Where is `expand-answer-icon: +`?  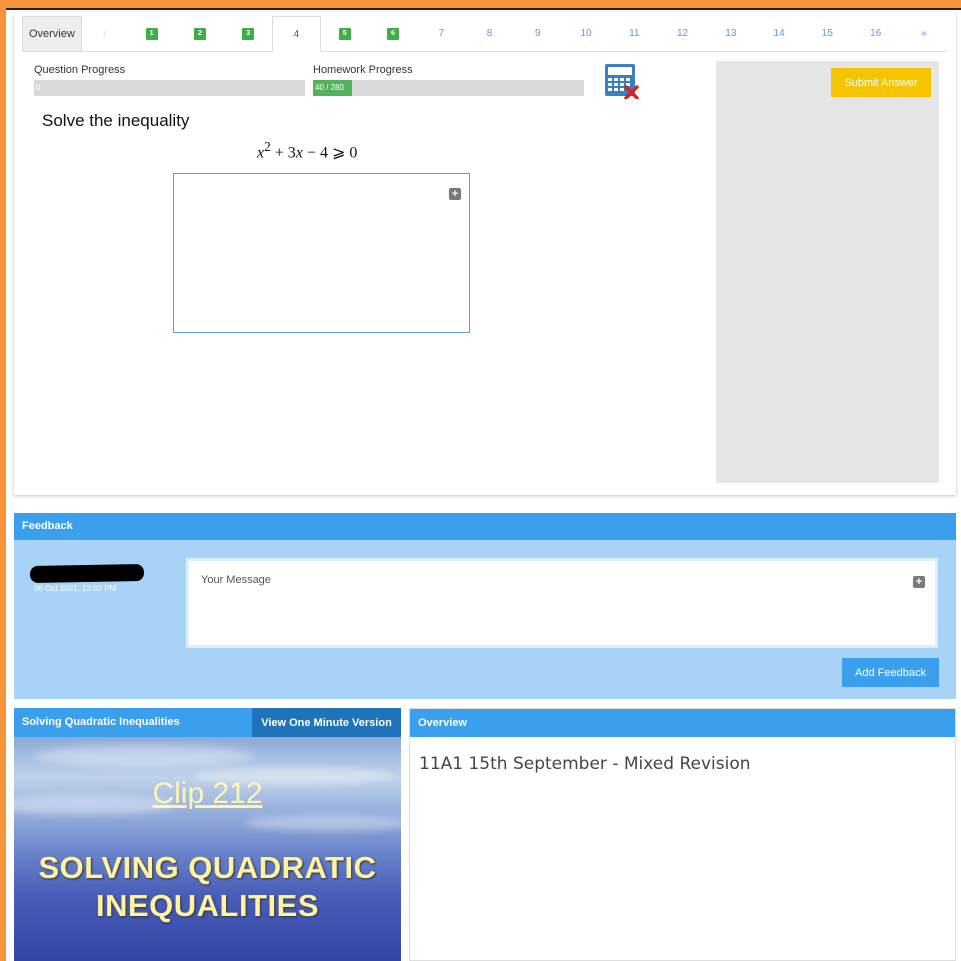
expand-answer-icon: + is located at coordinates (455, 194).